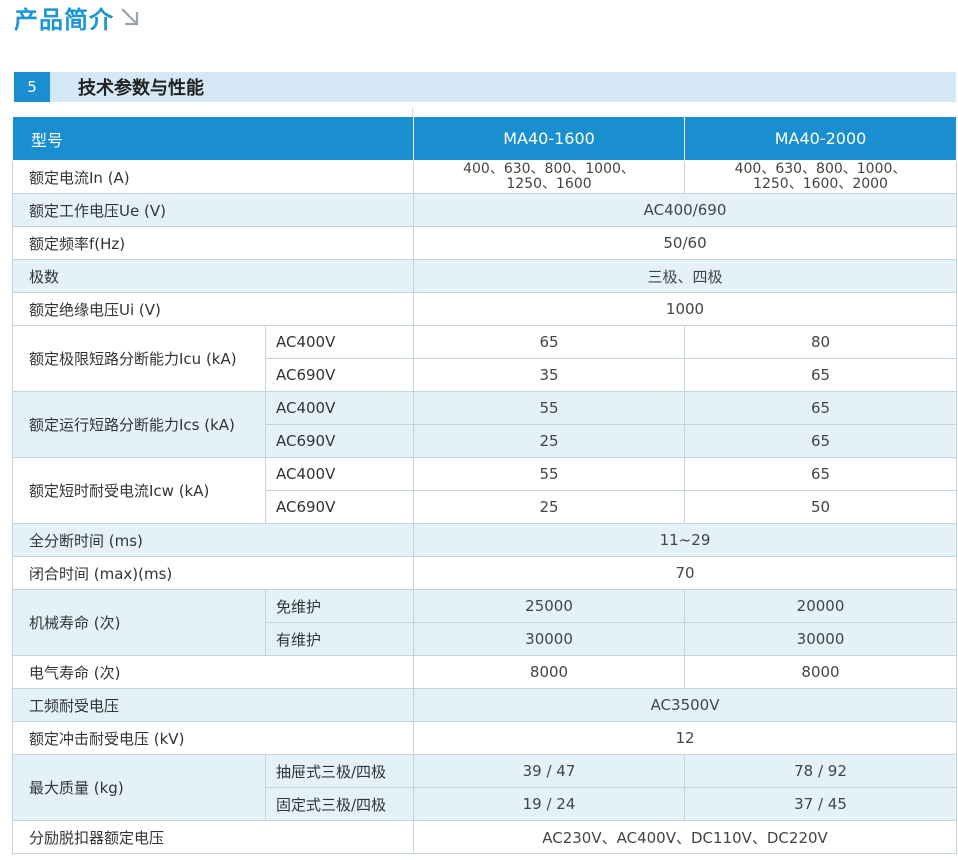  What do you see at coordinates (213, 138) in the screenshot?
I see `header-label: 型号` at bounding box center [213, 138].